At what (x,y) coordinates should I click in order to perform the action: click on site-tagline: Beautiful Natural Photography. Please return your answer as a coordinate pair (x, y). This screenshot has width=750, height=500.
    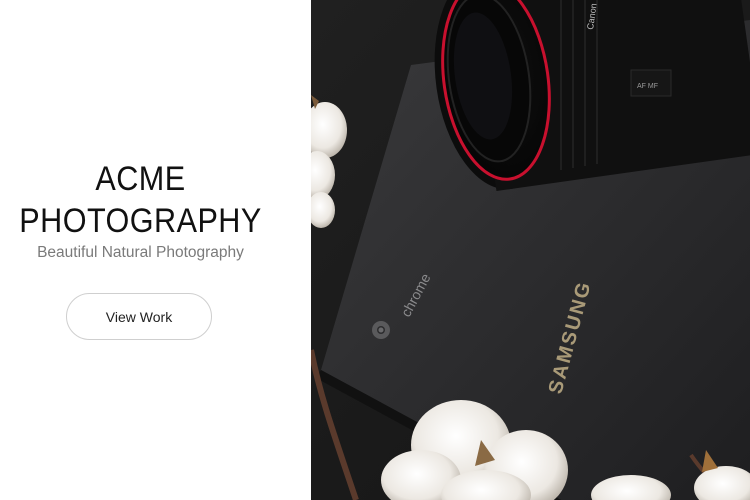
    Looking at the image, I should click on (140, 252).